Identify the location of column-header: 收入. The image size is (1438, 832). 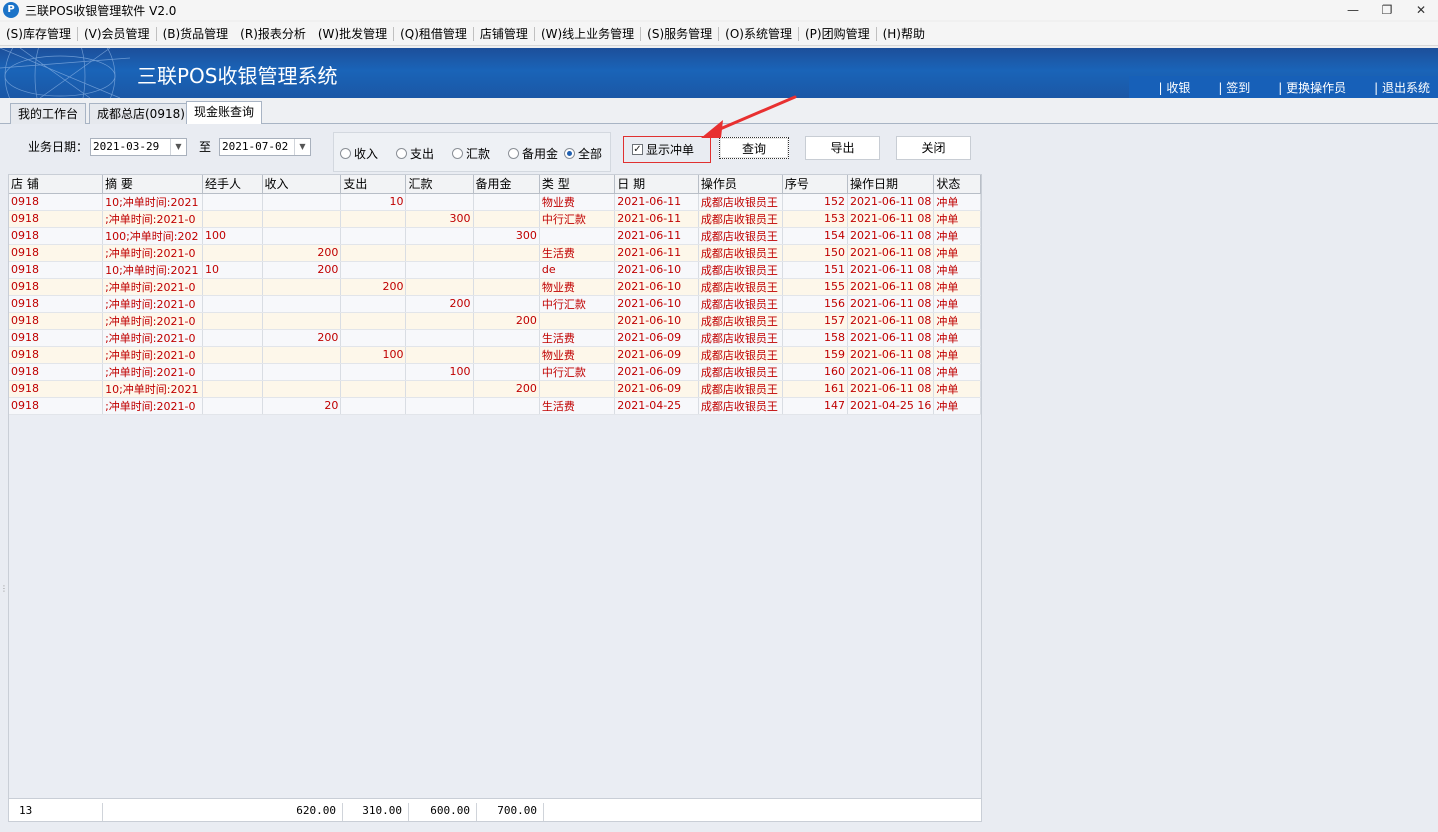
(302, 184).